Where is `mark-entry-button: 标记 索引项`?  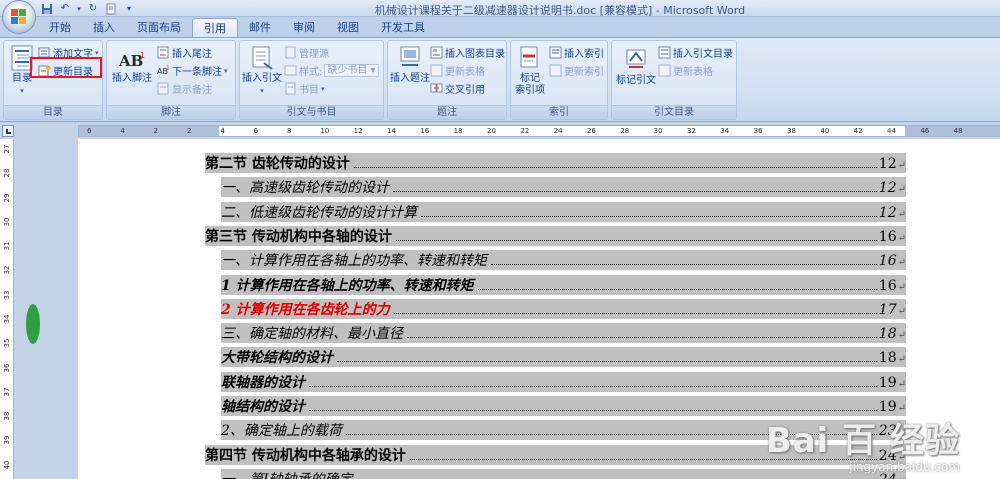
mark-entry-button: 标记 索引项 is located at coordinates (530, 71).